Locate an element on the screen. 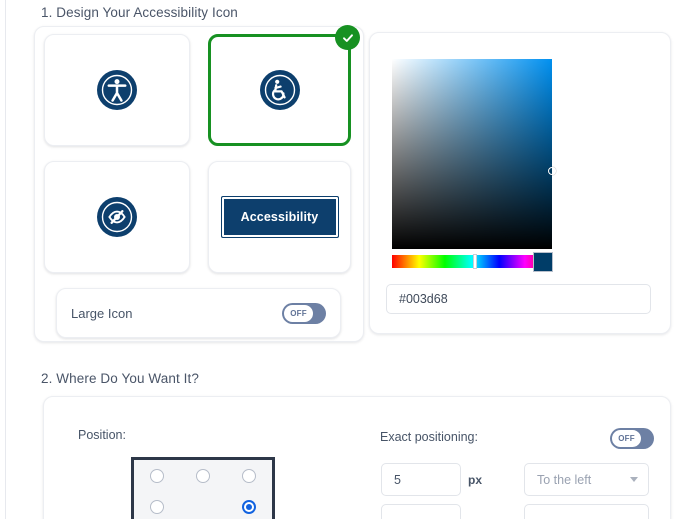  exact-positioning-toggle: OFF is located at coordinates (632, 438).